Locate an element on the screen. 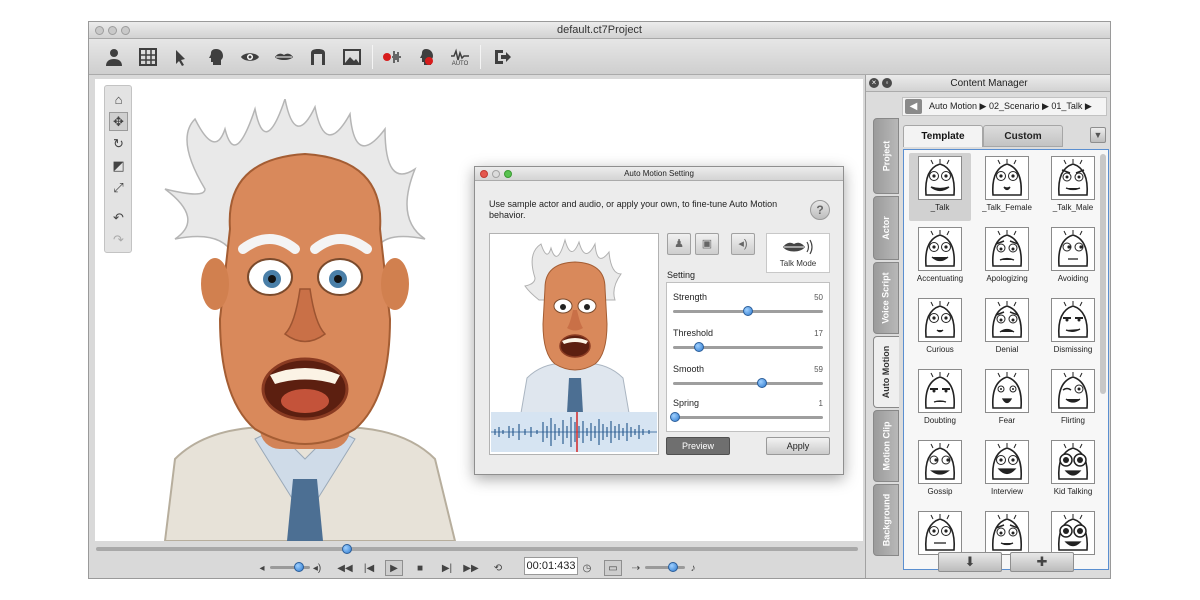 The height and width of the screenshot is (600, 1200). audio-waveform is located at coordinates (574, 432).